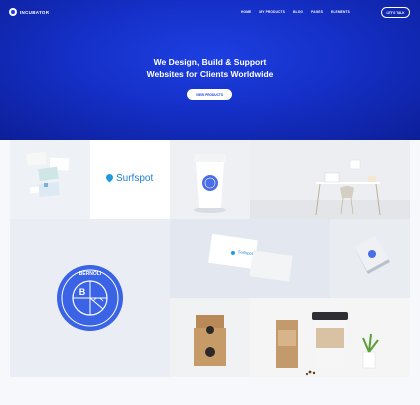 Image resolution: width=420 pixels, height=405 pixels. I want to click on surfspot-label: Surfspot, so click(135, 178).